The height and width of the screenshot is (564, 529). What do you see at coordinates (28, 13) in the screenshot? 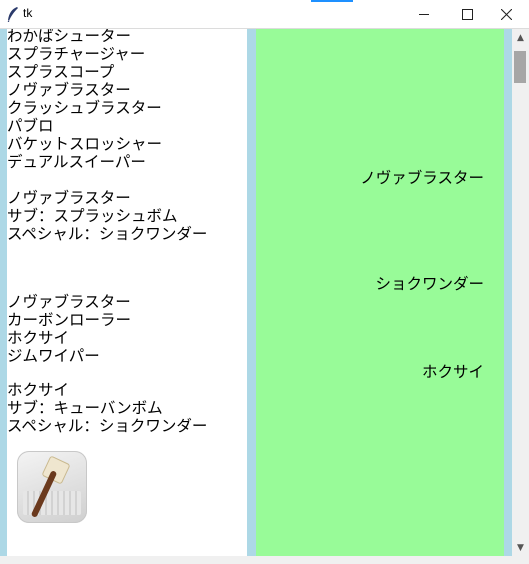
I see `window-title: tk` at bounding box center [28, 13].